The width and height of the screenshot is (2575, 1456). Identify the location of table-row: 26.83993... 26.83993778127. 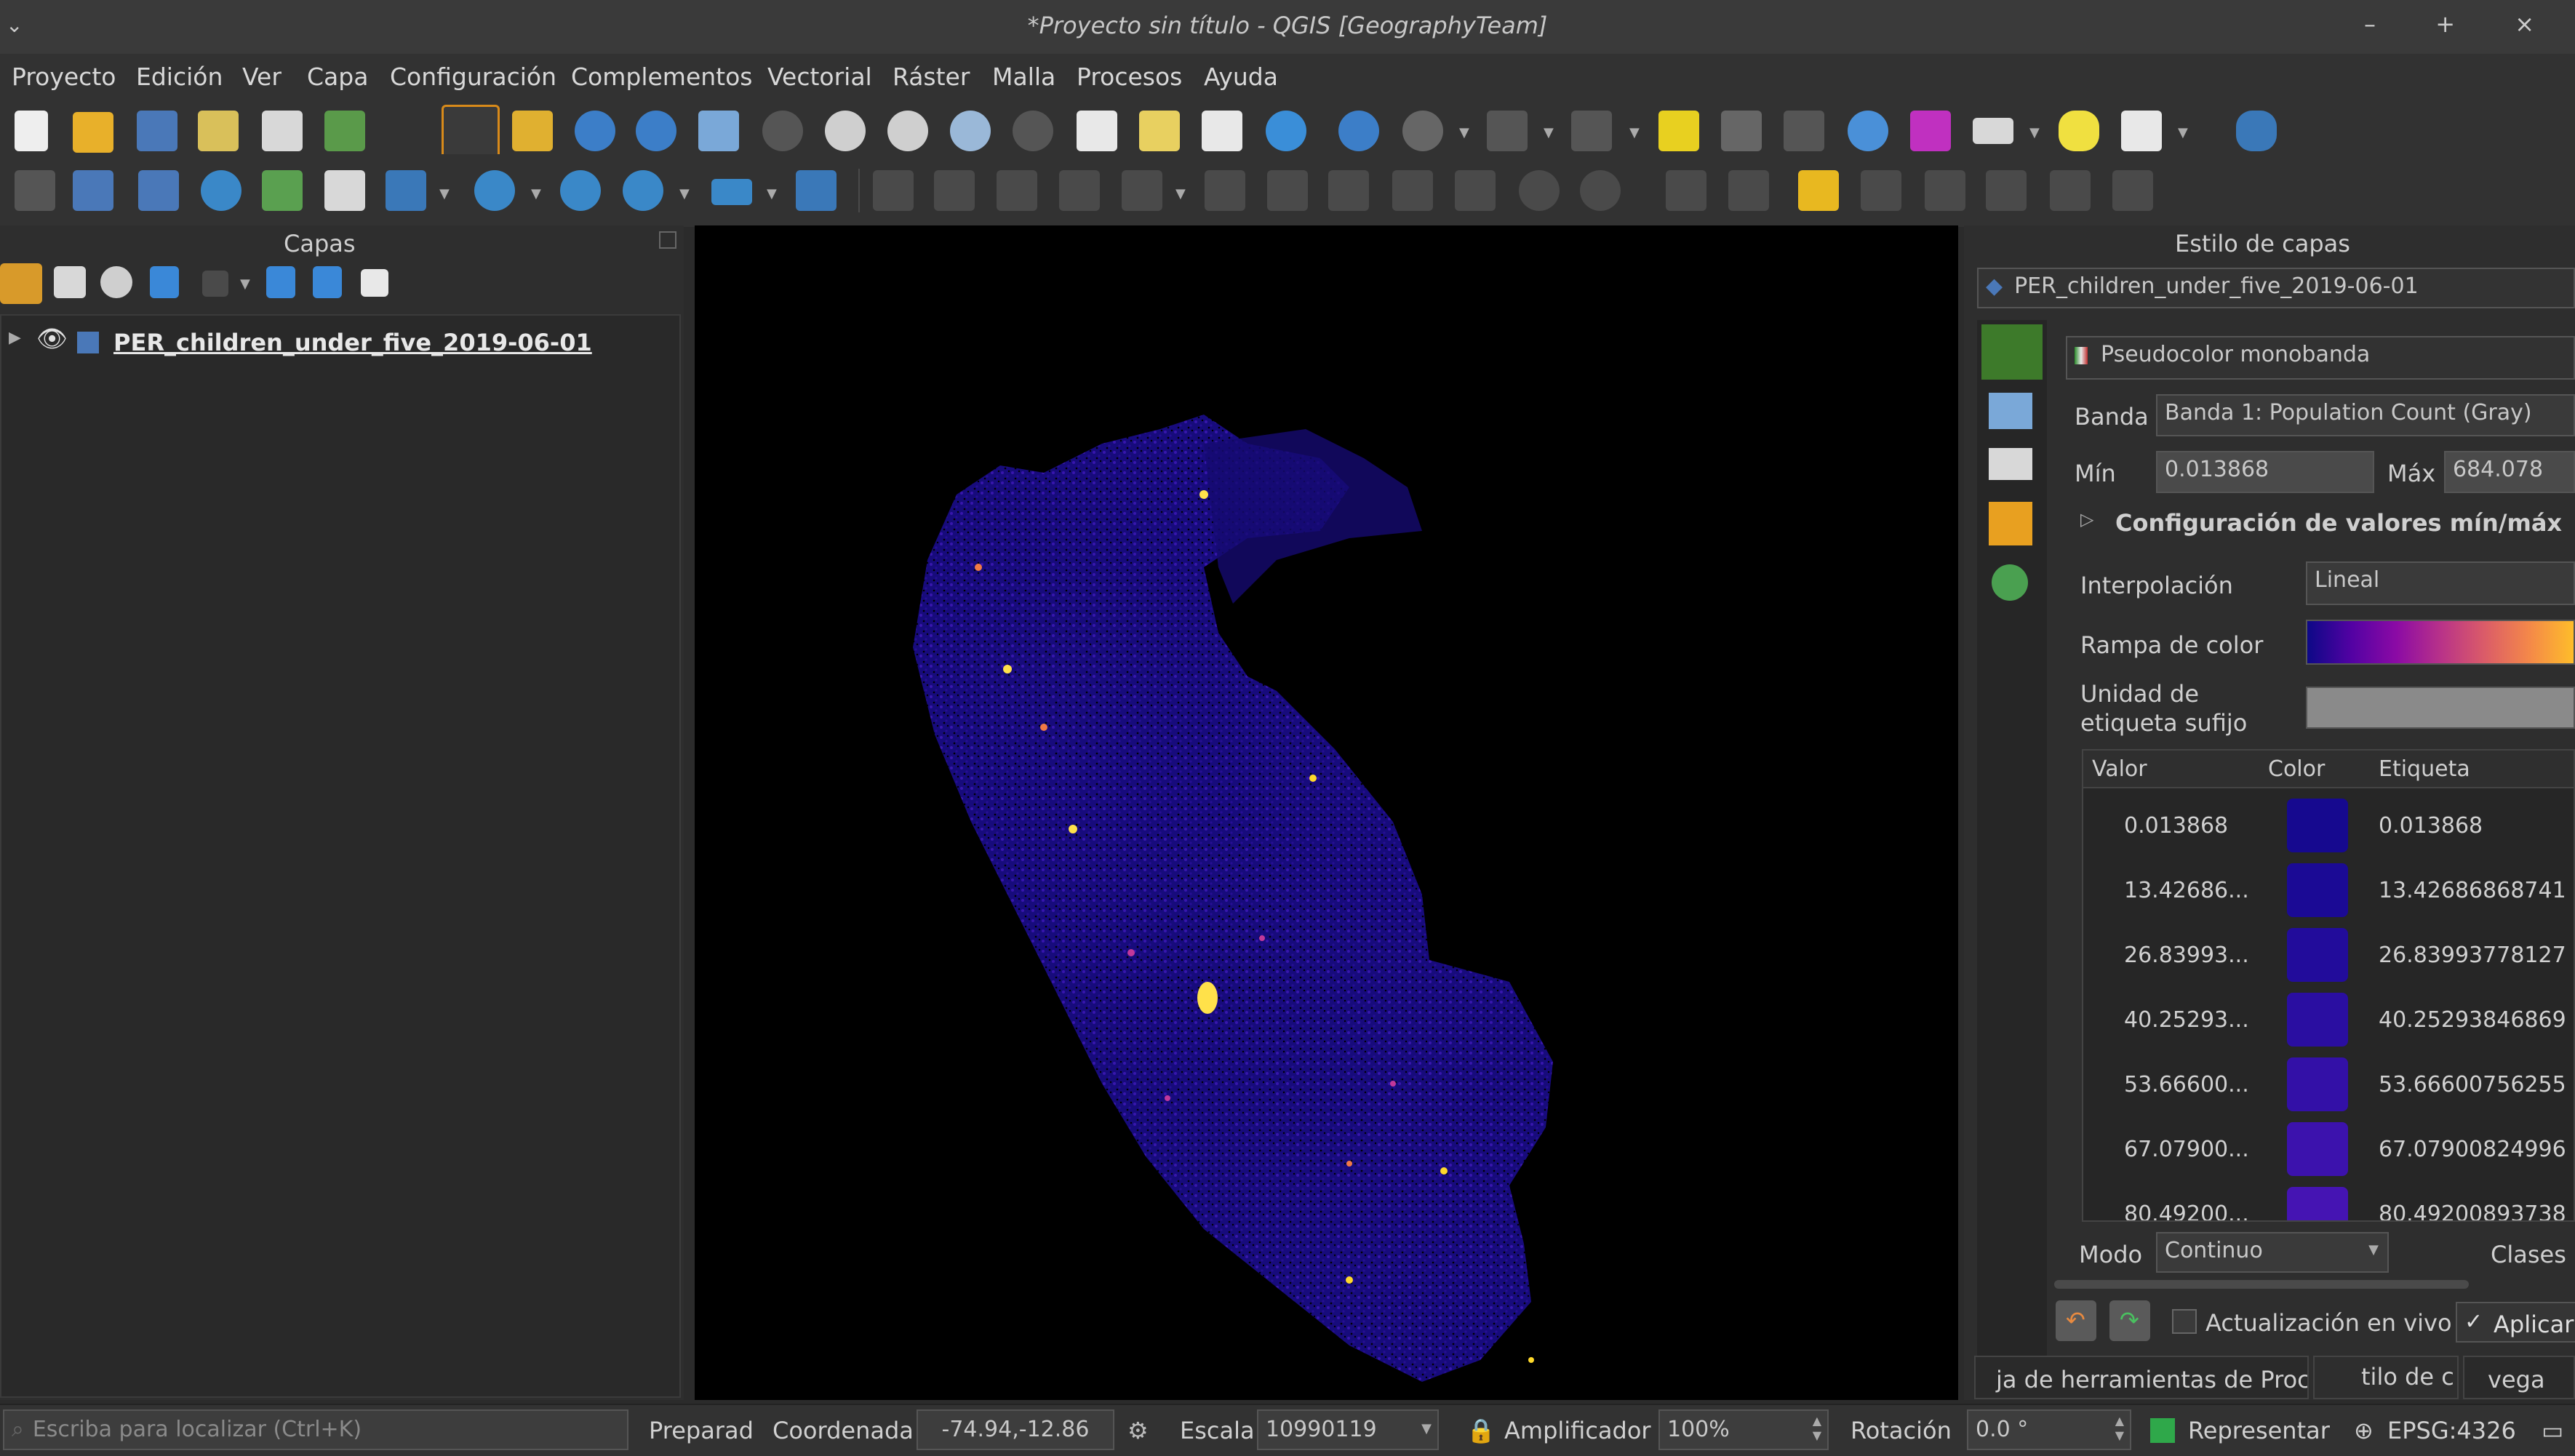
(2329, 954).